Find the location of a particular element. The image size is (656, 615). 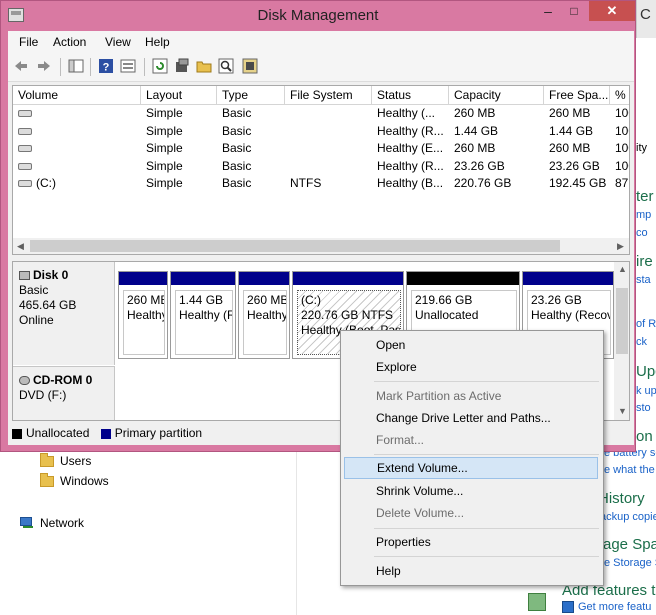

column-header-file-system: File System is located at coordinates (328, 95).